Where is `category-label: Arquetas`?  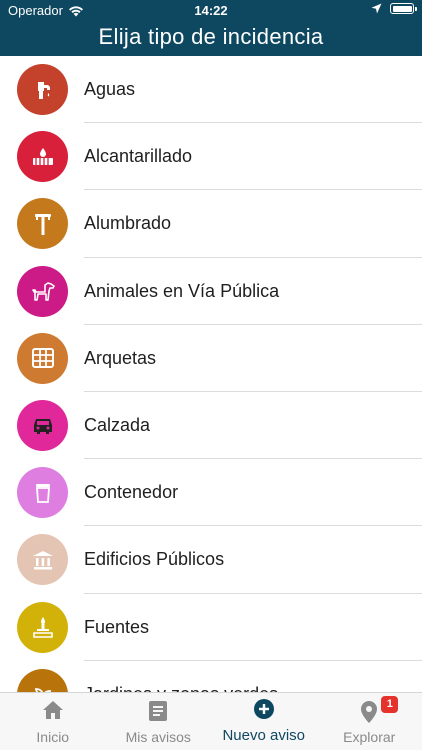 category-label: Arquetas is located at coordinates (120, 357).